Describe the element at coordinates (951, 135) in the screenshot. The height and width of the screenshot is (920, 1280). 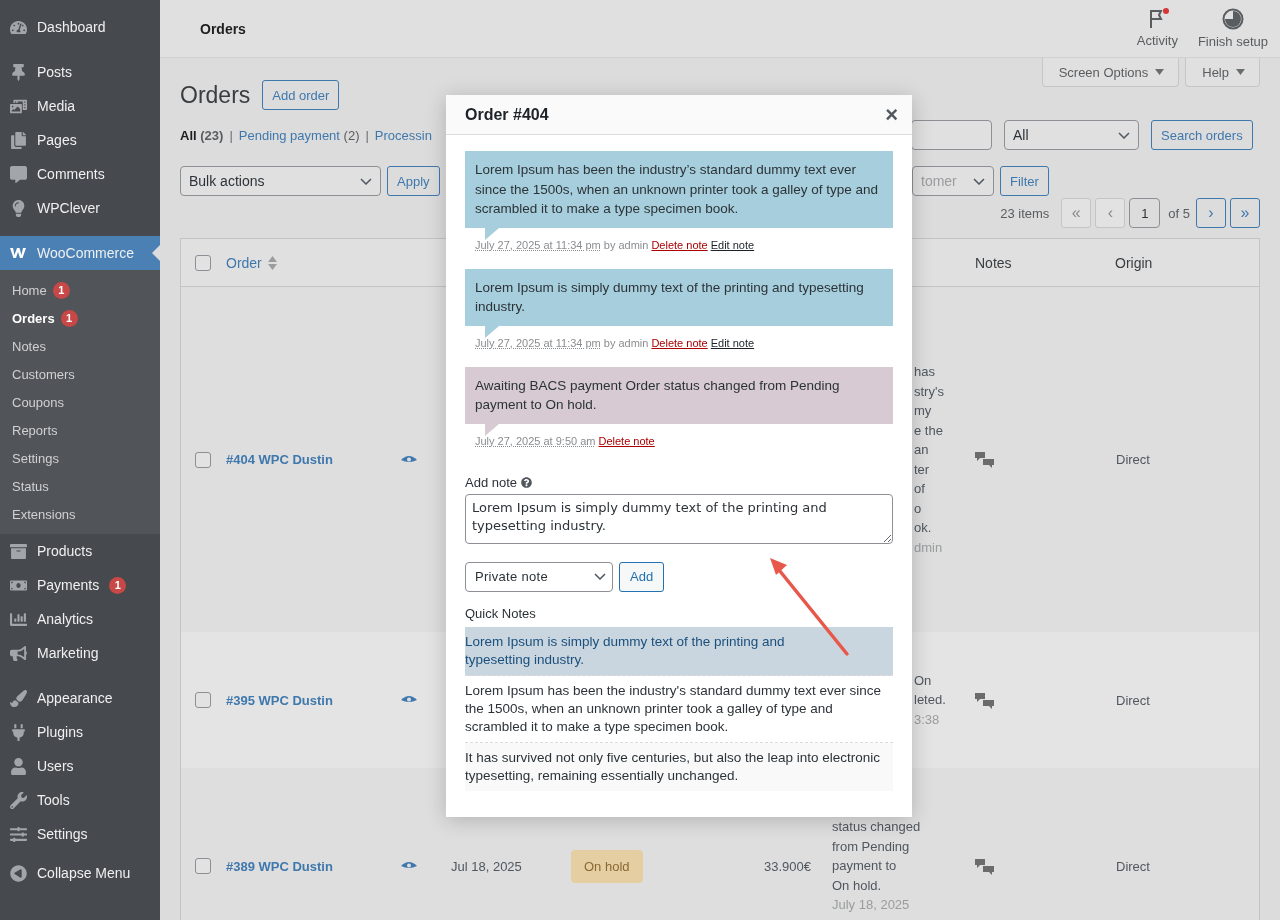
I see `search-field` at that location.